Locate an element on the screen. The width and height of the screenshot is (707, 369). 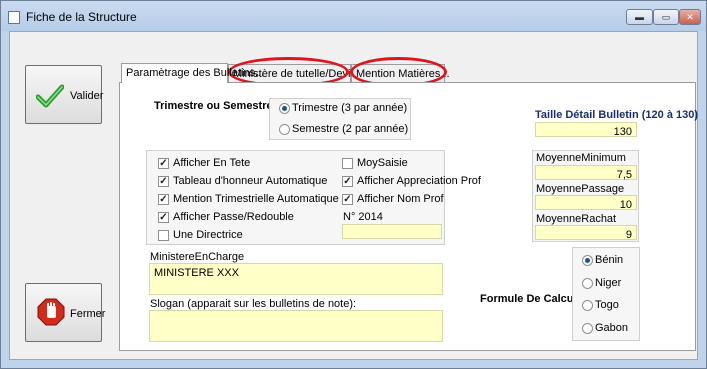
afficher-en-tete-checkbox: ✓ is located at coordinates (163, 163).